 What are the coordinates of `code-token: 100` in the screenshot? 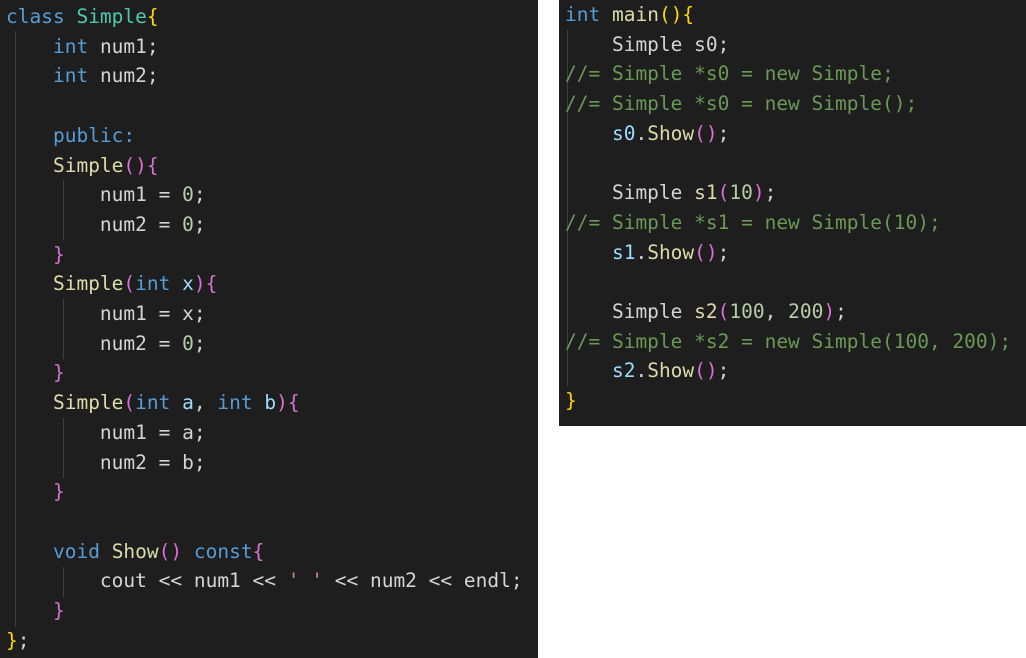 It's located at (747, 311).